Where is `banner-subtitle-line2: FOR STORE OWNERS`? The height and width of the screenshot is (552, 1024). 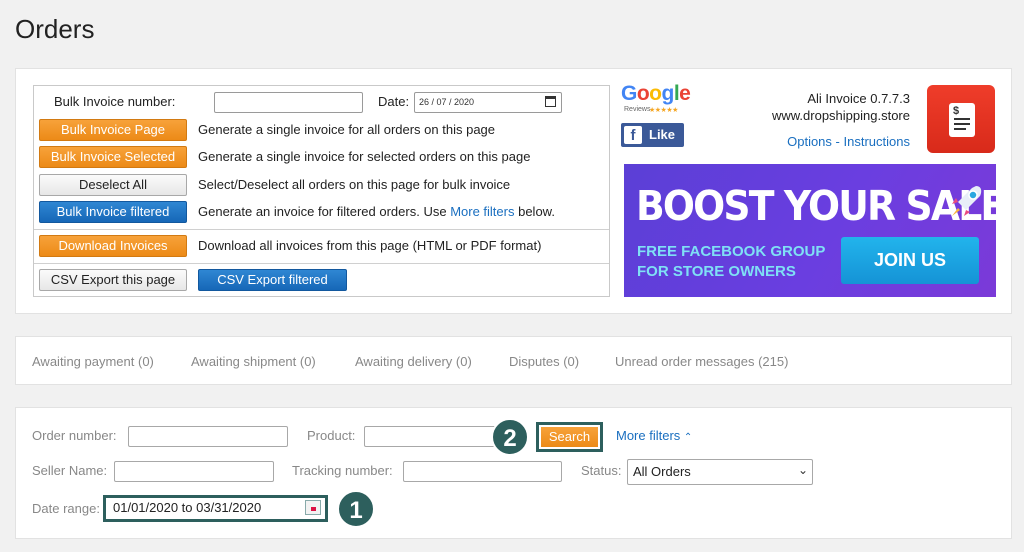 banner-subtitle-line2: FOR STORE OWNERS is located at coordinates (716, 271).